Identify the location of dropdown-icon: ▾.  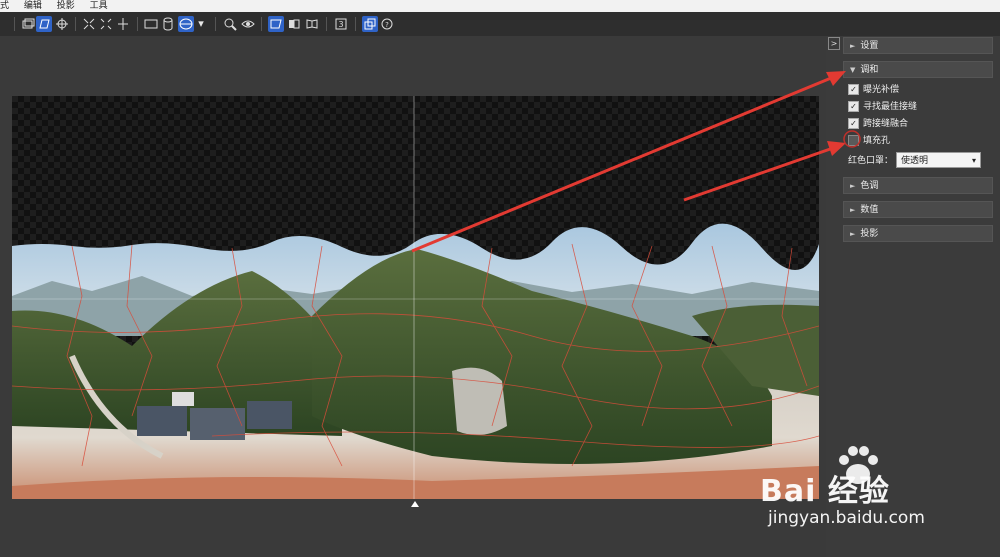
(201, 24).